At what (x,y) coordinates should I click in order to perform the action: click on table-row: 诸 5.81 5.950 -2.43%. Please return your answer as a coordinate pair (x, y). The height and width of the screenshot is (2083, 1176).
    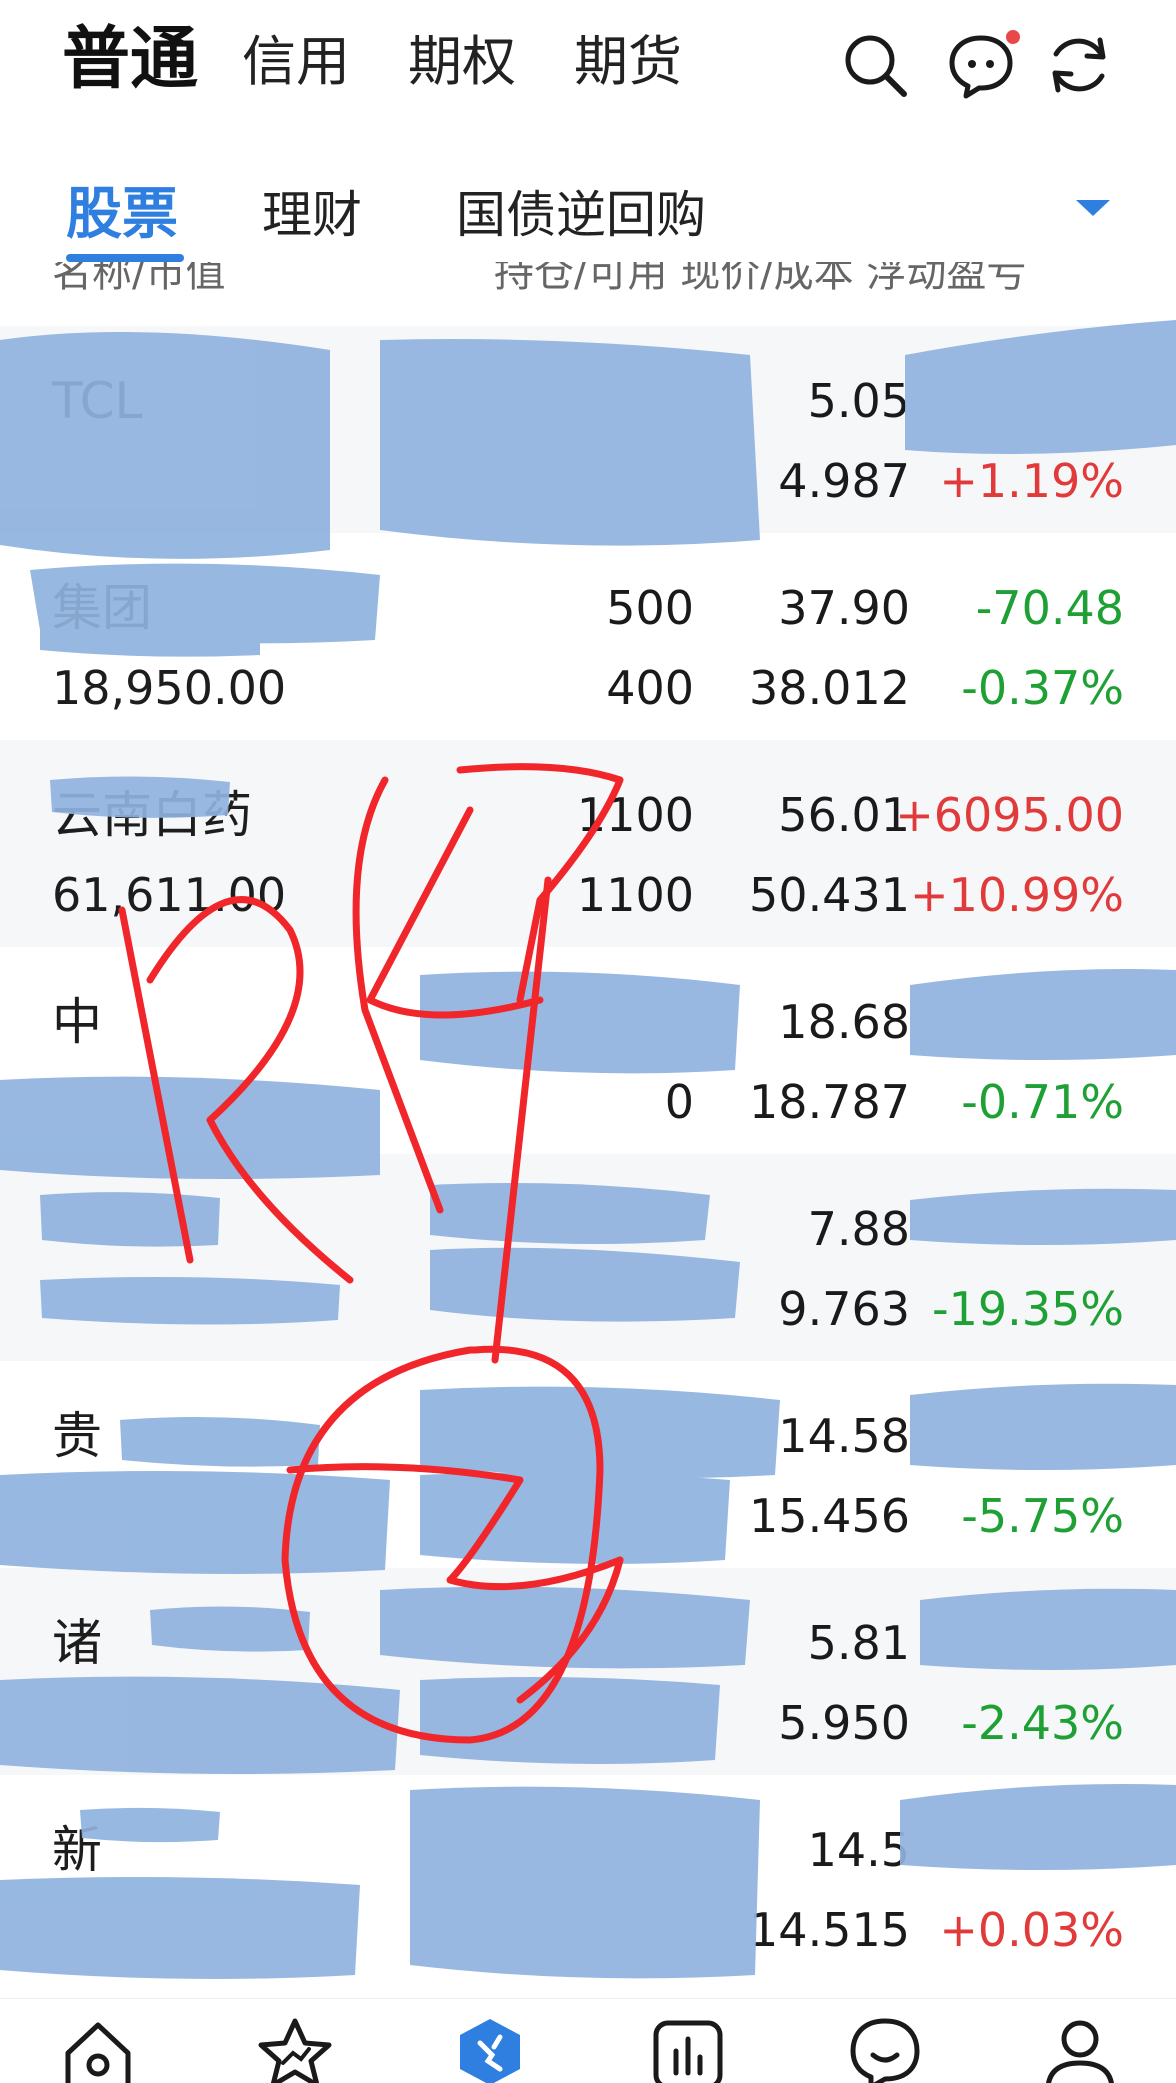
    Looking at the image, I should click on (588, 1671).